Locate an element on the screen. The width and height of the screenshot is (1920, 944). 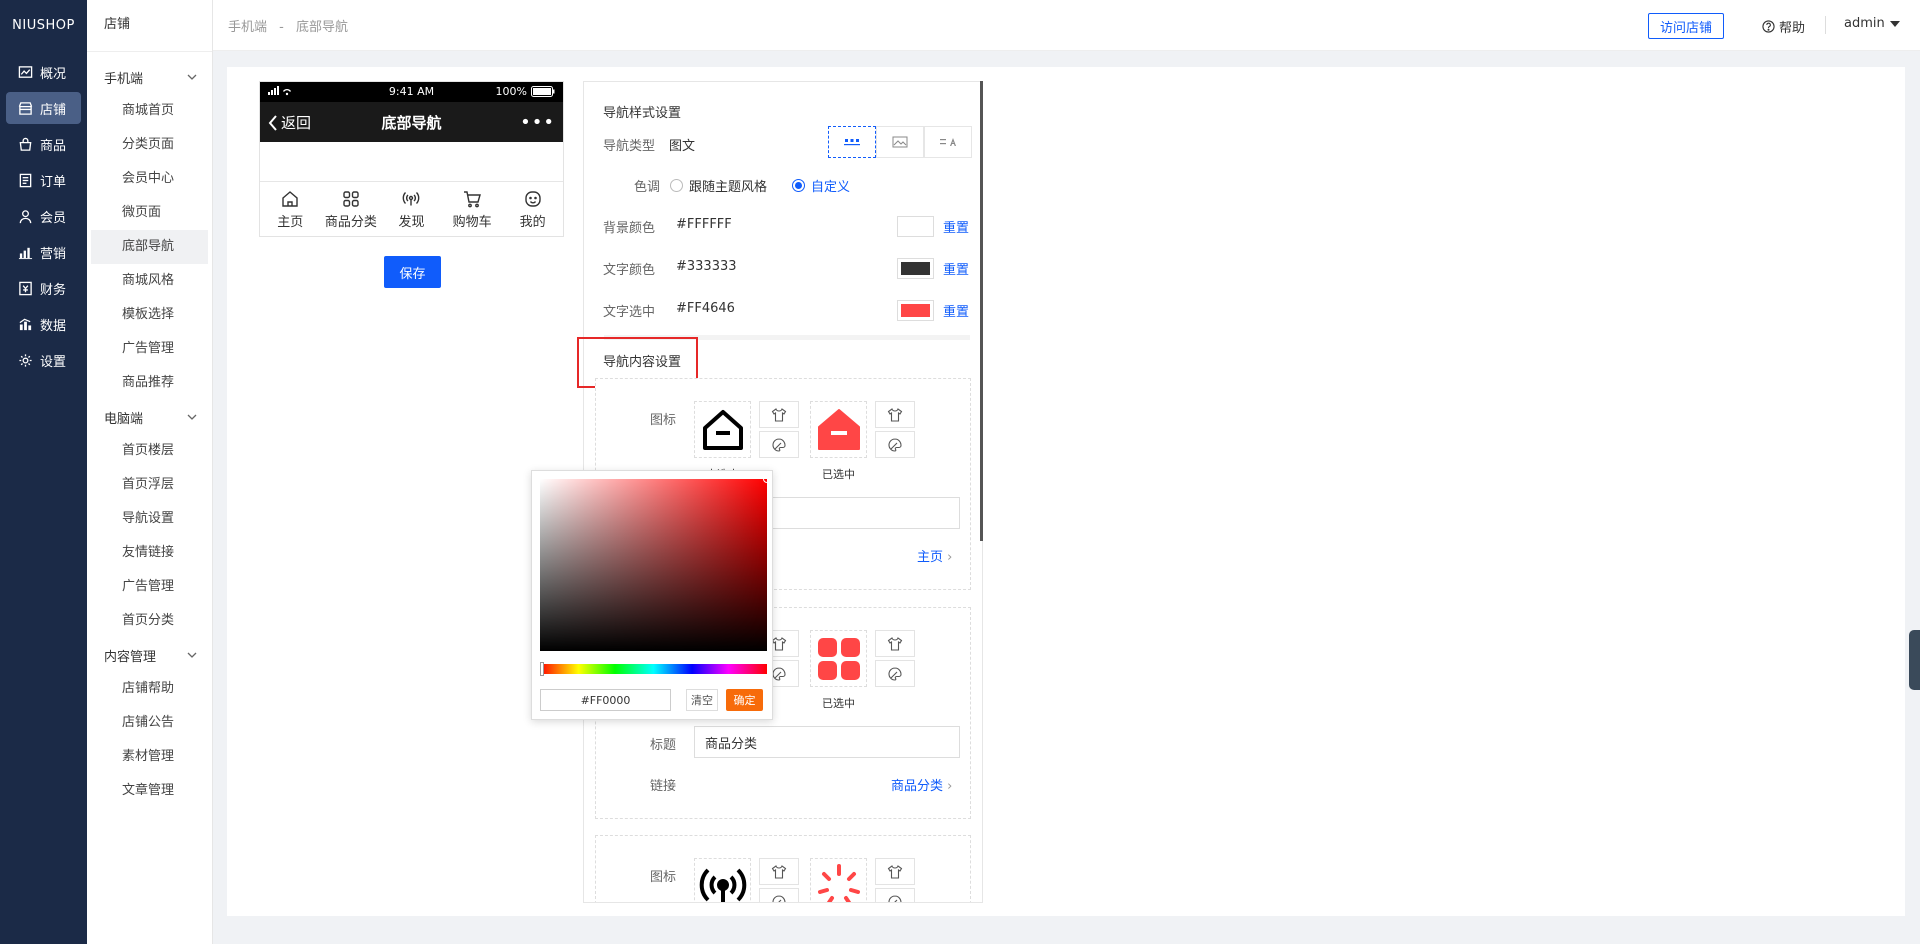
nav-type-icon-text-button is located at coordinates (852, 142).